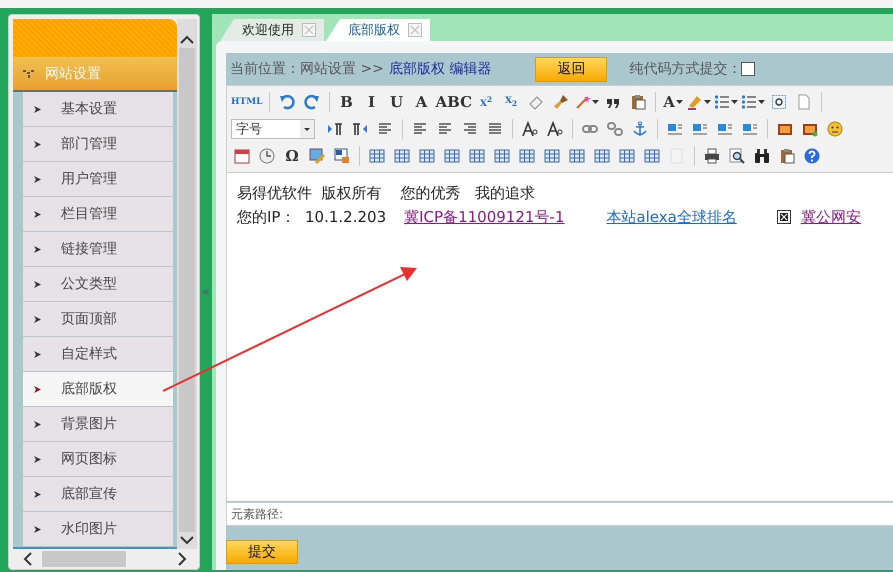  Describe the element at coordinates (292, 156) in the screenshot. I see `toolbar-button: Ω` at that location.